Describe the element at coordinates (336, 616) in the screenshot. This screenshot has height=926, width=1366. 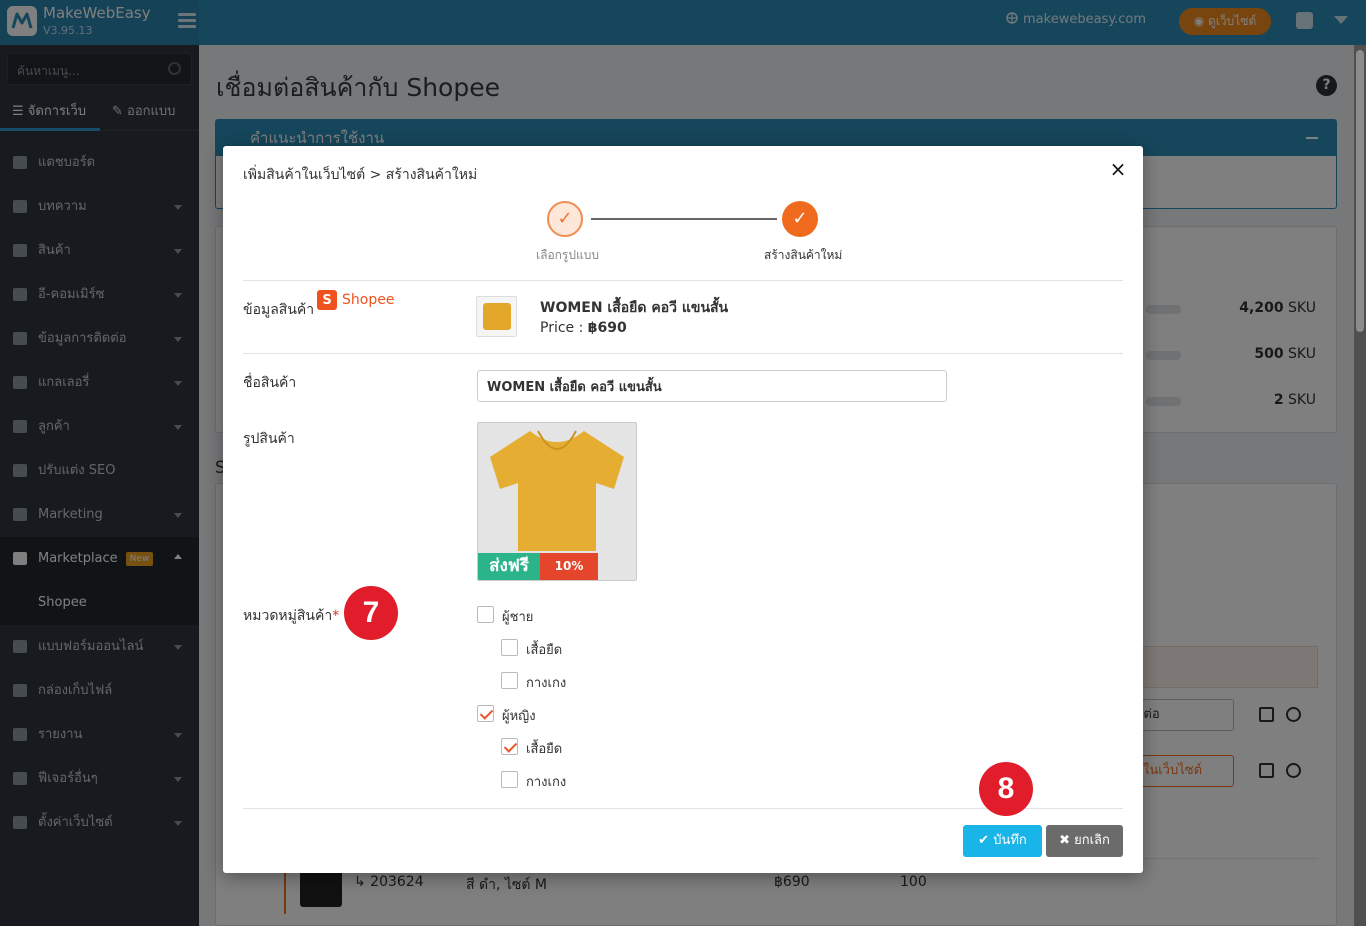
I see `required-mark: *` at that location.